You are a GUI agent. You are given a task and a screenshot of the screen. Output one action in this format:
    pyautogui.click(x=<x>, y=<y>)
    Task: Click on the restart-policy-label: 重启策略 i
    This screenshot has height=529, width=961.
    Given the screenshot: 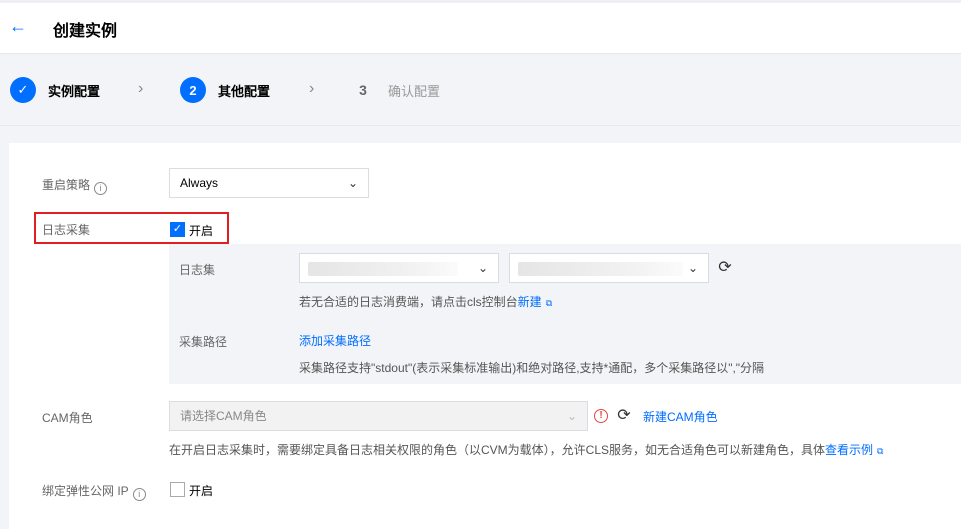 What is the action you would take?
    pyautogui.click(x=75, y=185)
    